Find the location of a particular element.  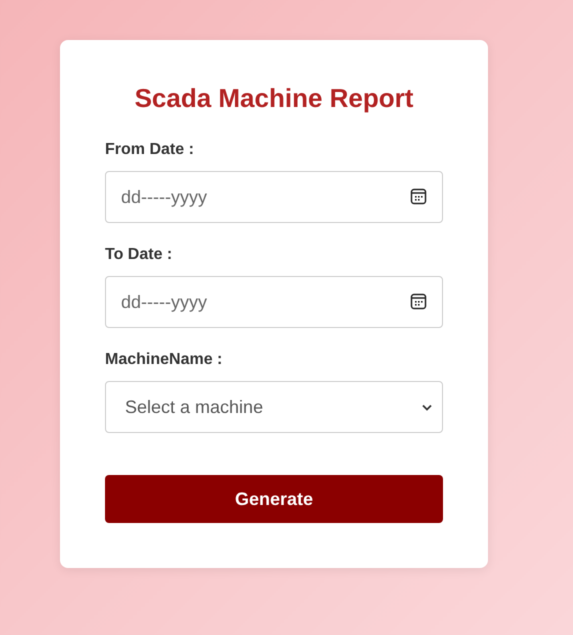

machine-select: Select a machine is located at coordinates (274, 407).